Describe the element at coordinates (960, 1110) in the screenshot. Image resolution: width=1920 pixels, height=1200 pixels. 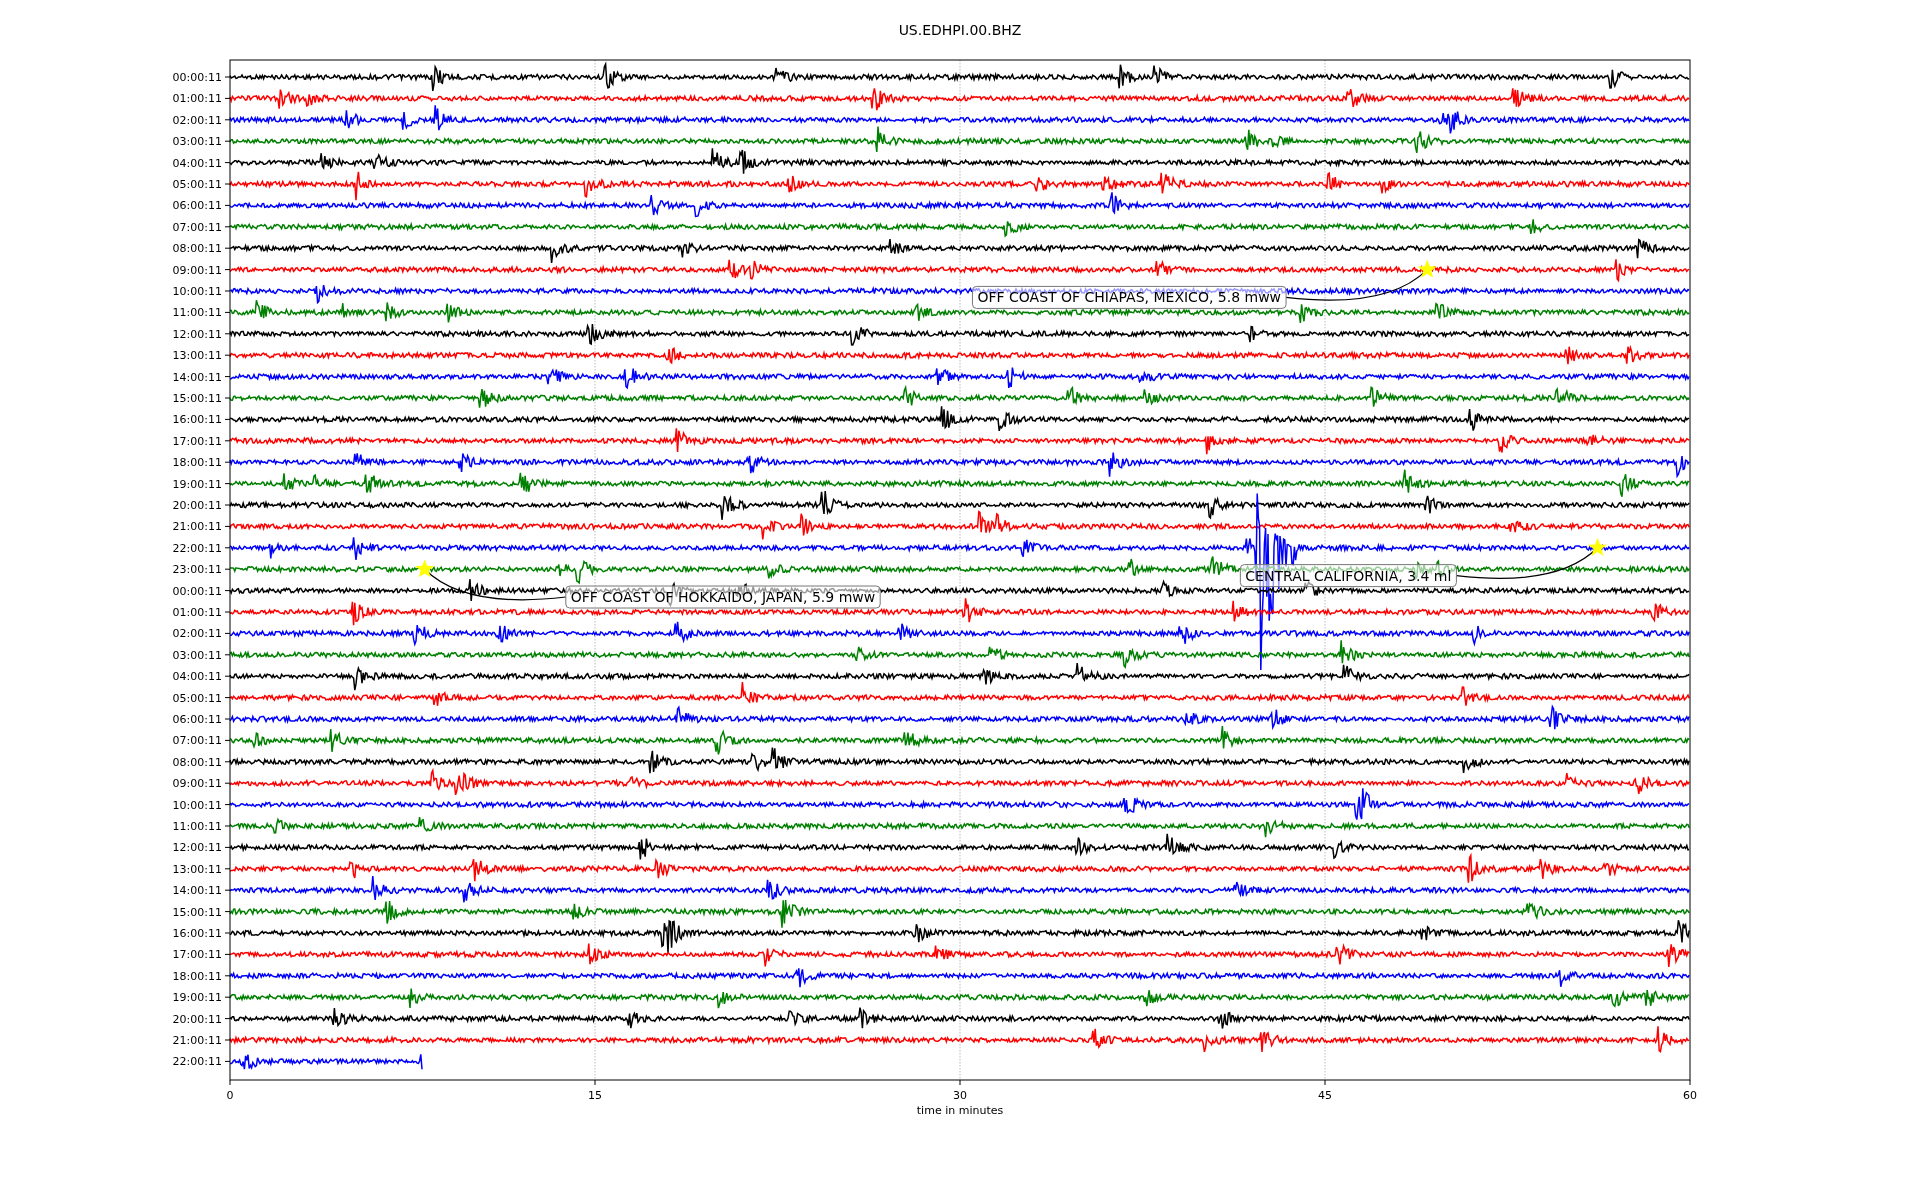
I see `x-axis-label: time in minutes` at that location.